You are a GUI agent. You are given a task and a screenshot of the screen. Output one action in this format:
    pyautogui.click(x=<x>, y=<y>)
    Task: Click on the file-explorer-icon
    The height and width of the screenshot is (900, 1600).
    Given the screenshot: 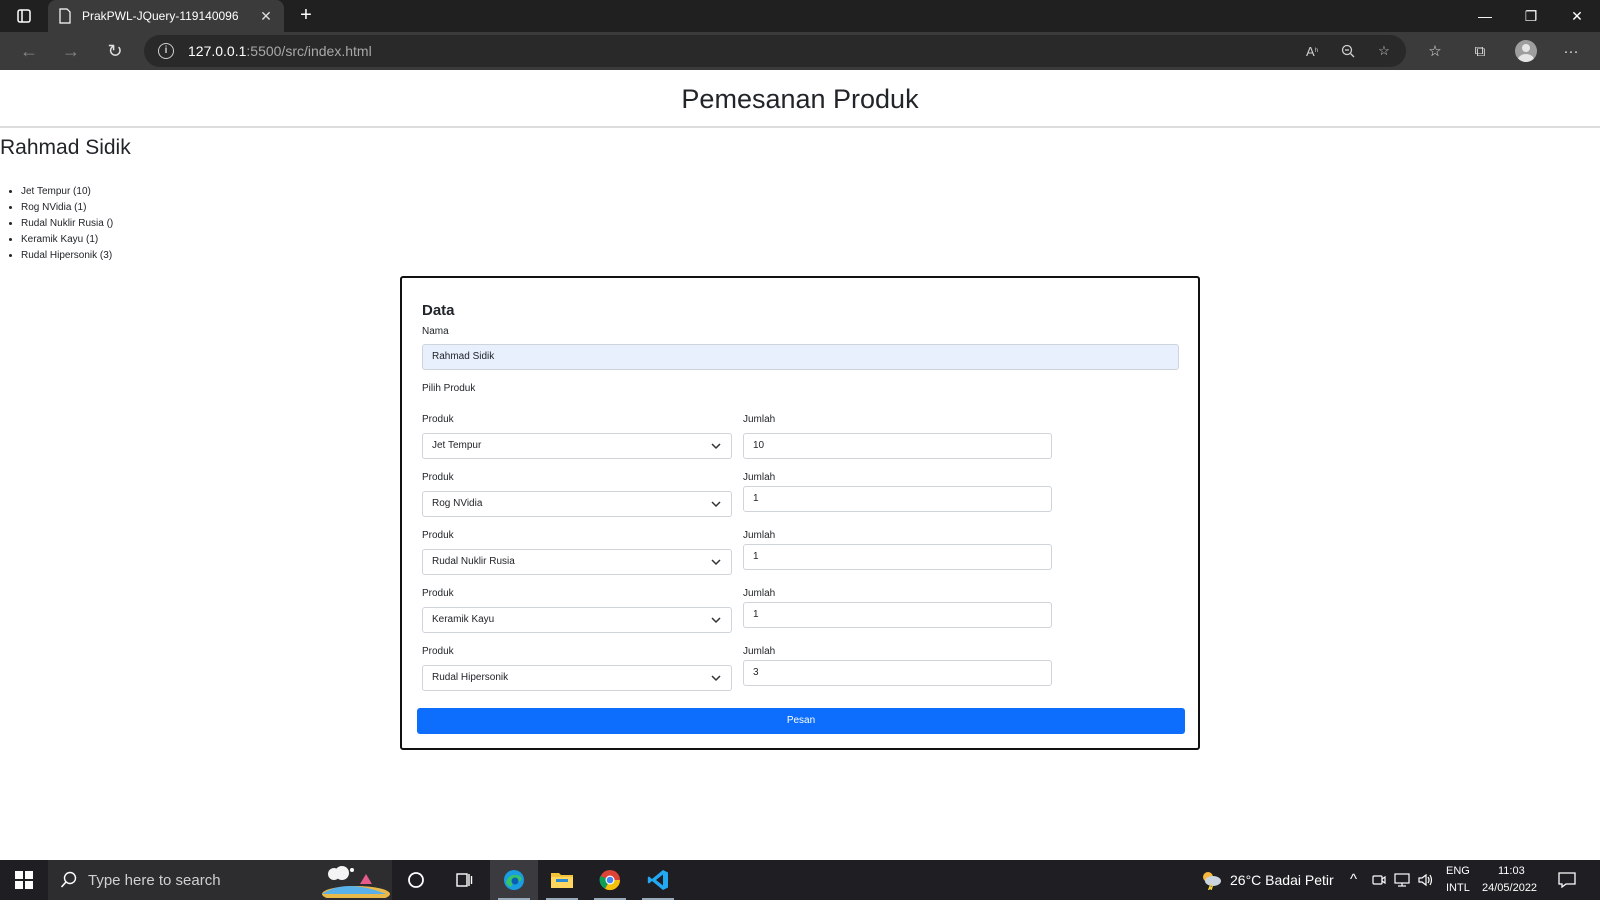 What is the action you would take?
    pyautogui.click(x=562, y=880)
    